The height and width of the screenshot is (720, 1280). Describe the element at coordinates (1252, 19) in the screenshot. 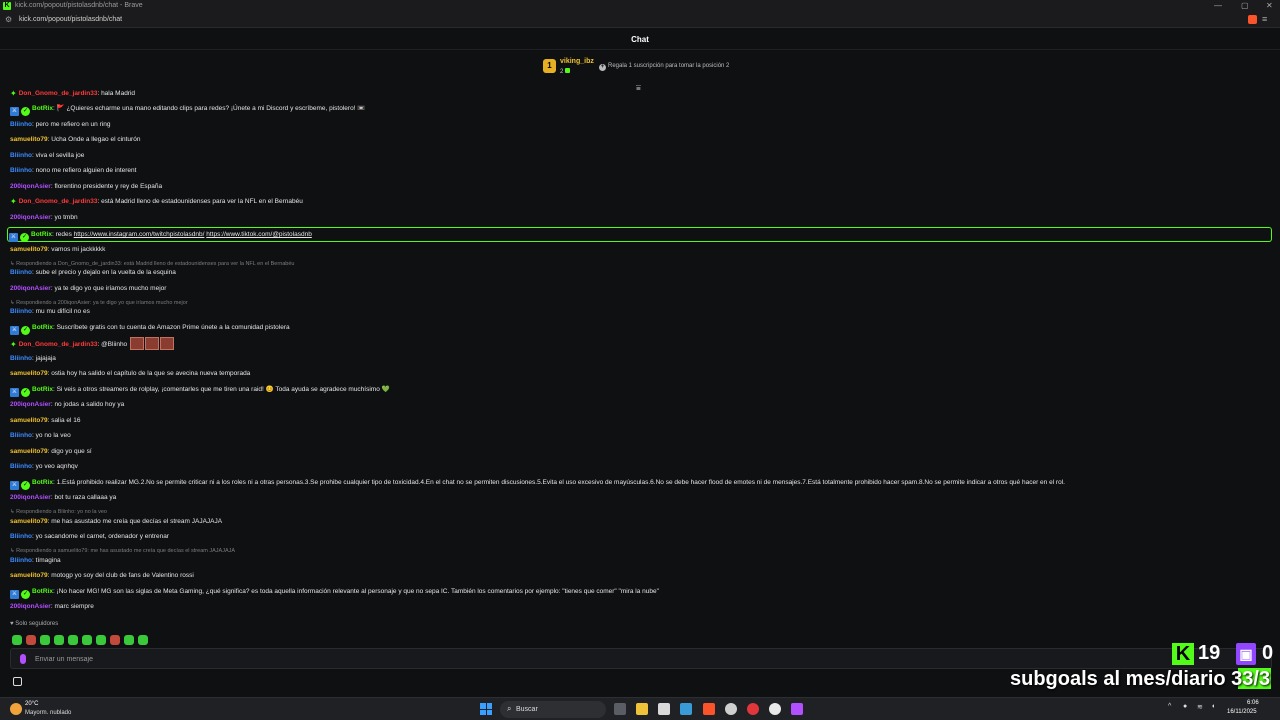

I see `brave-shields-icon` at that location.